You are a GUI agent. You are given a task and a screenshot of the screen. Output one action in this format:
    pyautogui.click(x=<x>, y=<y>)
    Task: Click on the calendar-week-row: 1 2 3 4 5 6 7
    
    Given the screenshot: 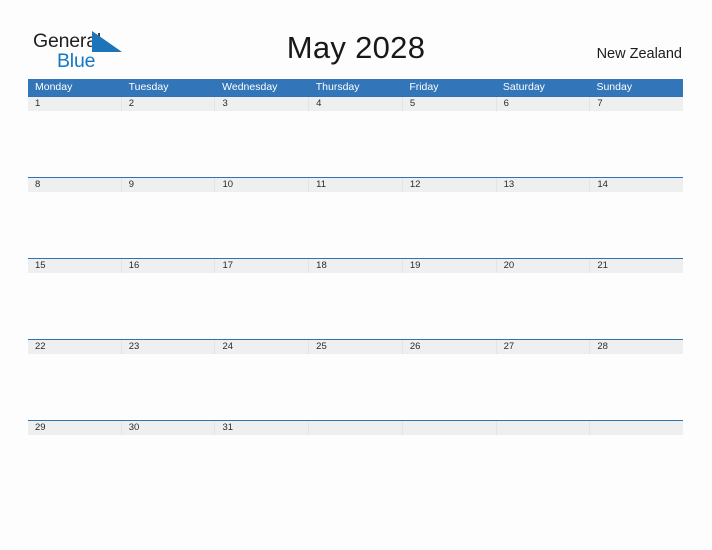 What is the action you would take?
    pyautogui.click(x=355, y=137)
    